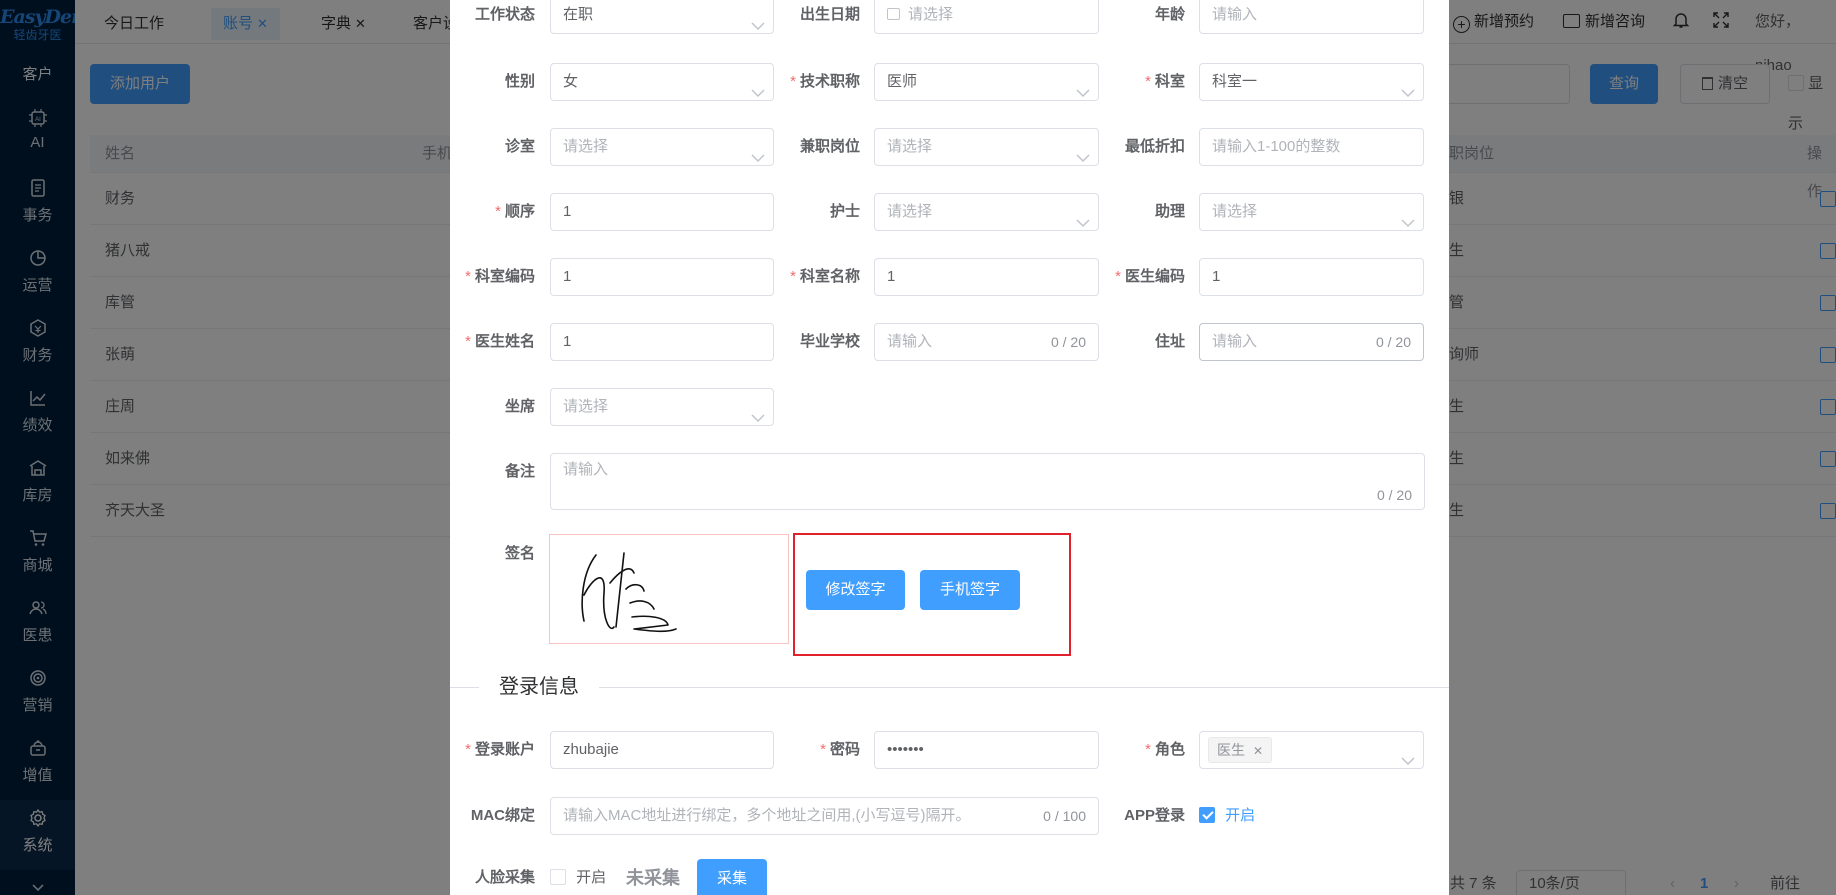 The image size is (1836, 895). Describe the element at coordinates (653, 878) in the screenshot. I see `face-capture-status: 未采集` at that location.